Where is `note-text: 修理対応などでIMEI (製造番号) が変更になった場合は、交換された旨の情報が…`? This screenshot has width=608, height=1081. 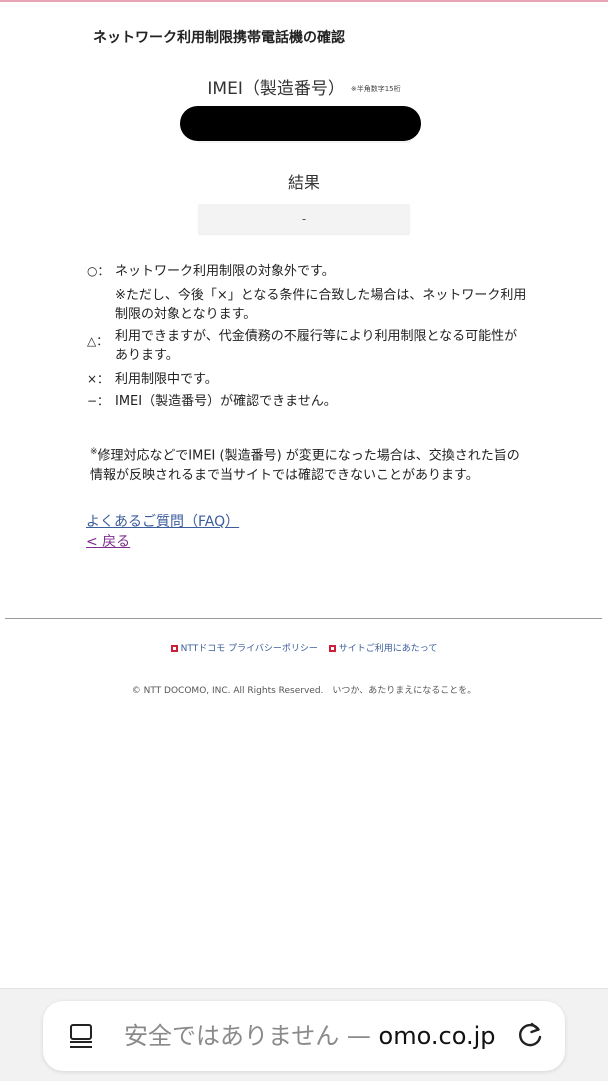
note-text: 修理対応などでIMEI (製造番号) が変更になった場合は、交換された旨の情報が… is located at coordinates (305, 466).